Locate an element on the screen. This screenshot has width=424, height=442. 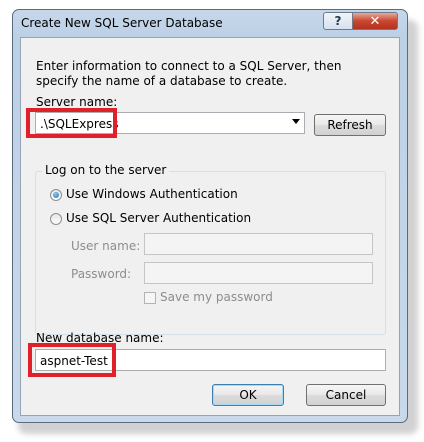
save-password-label: Save my password is located at coordinates (216, 297).